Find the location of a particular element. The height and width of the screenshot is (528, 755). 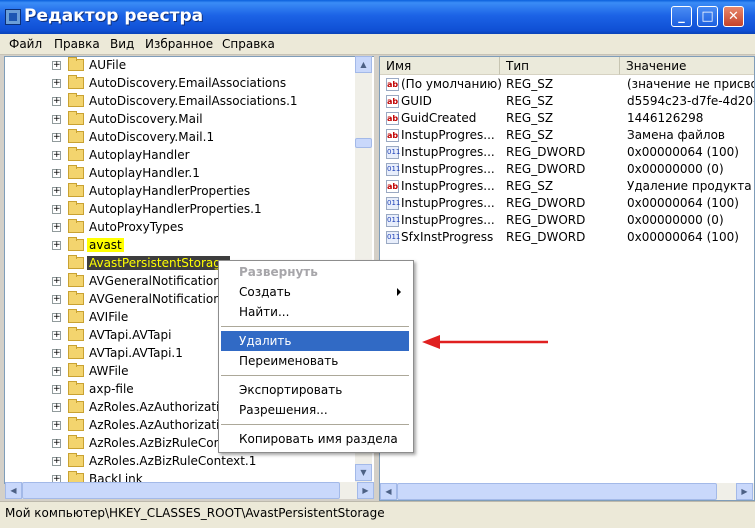

tree-item: + AutoDiscovery.EmailAssociations.1 is located at coordinates (181, 102).